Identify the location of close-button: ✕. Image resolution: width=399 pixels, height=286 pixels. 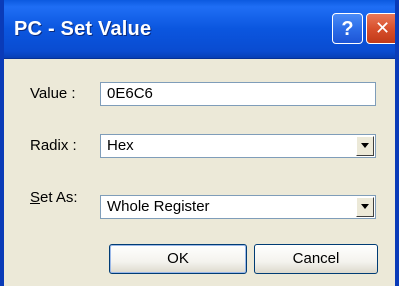
(380, 28).